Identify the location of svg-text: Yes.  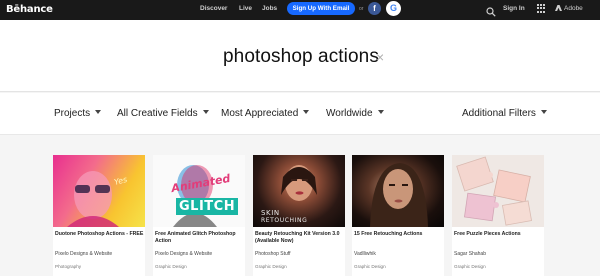
(120, 181).